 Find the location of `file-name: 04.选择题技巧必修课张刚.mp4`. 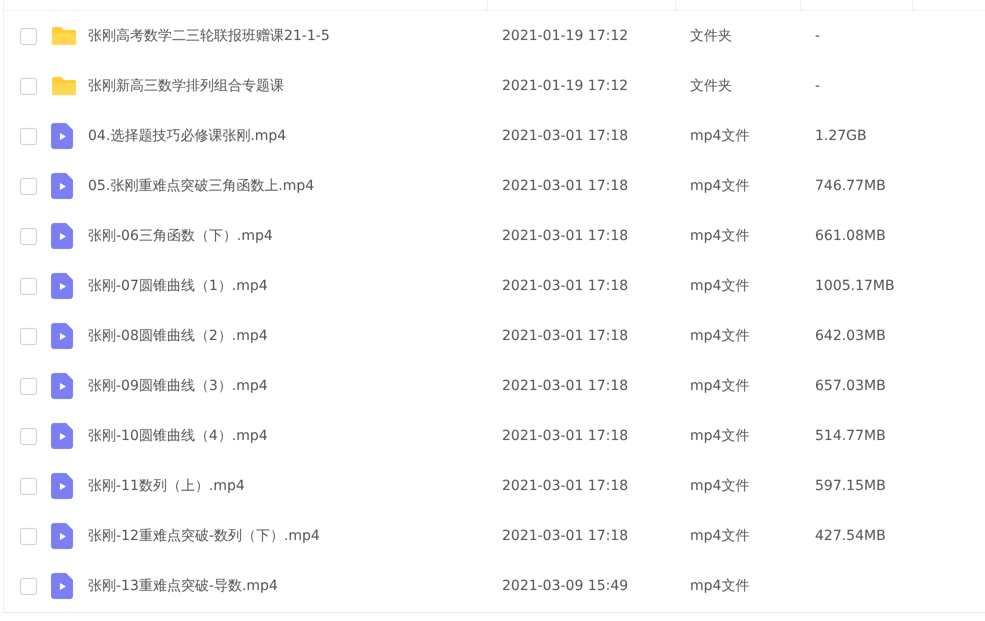

file-name: 04.选择题技巧必修课张刚.mp4 is located at coordinates (187, 136).